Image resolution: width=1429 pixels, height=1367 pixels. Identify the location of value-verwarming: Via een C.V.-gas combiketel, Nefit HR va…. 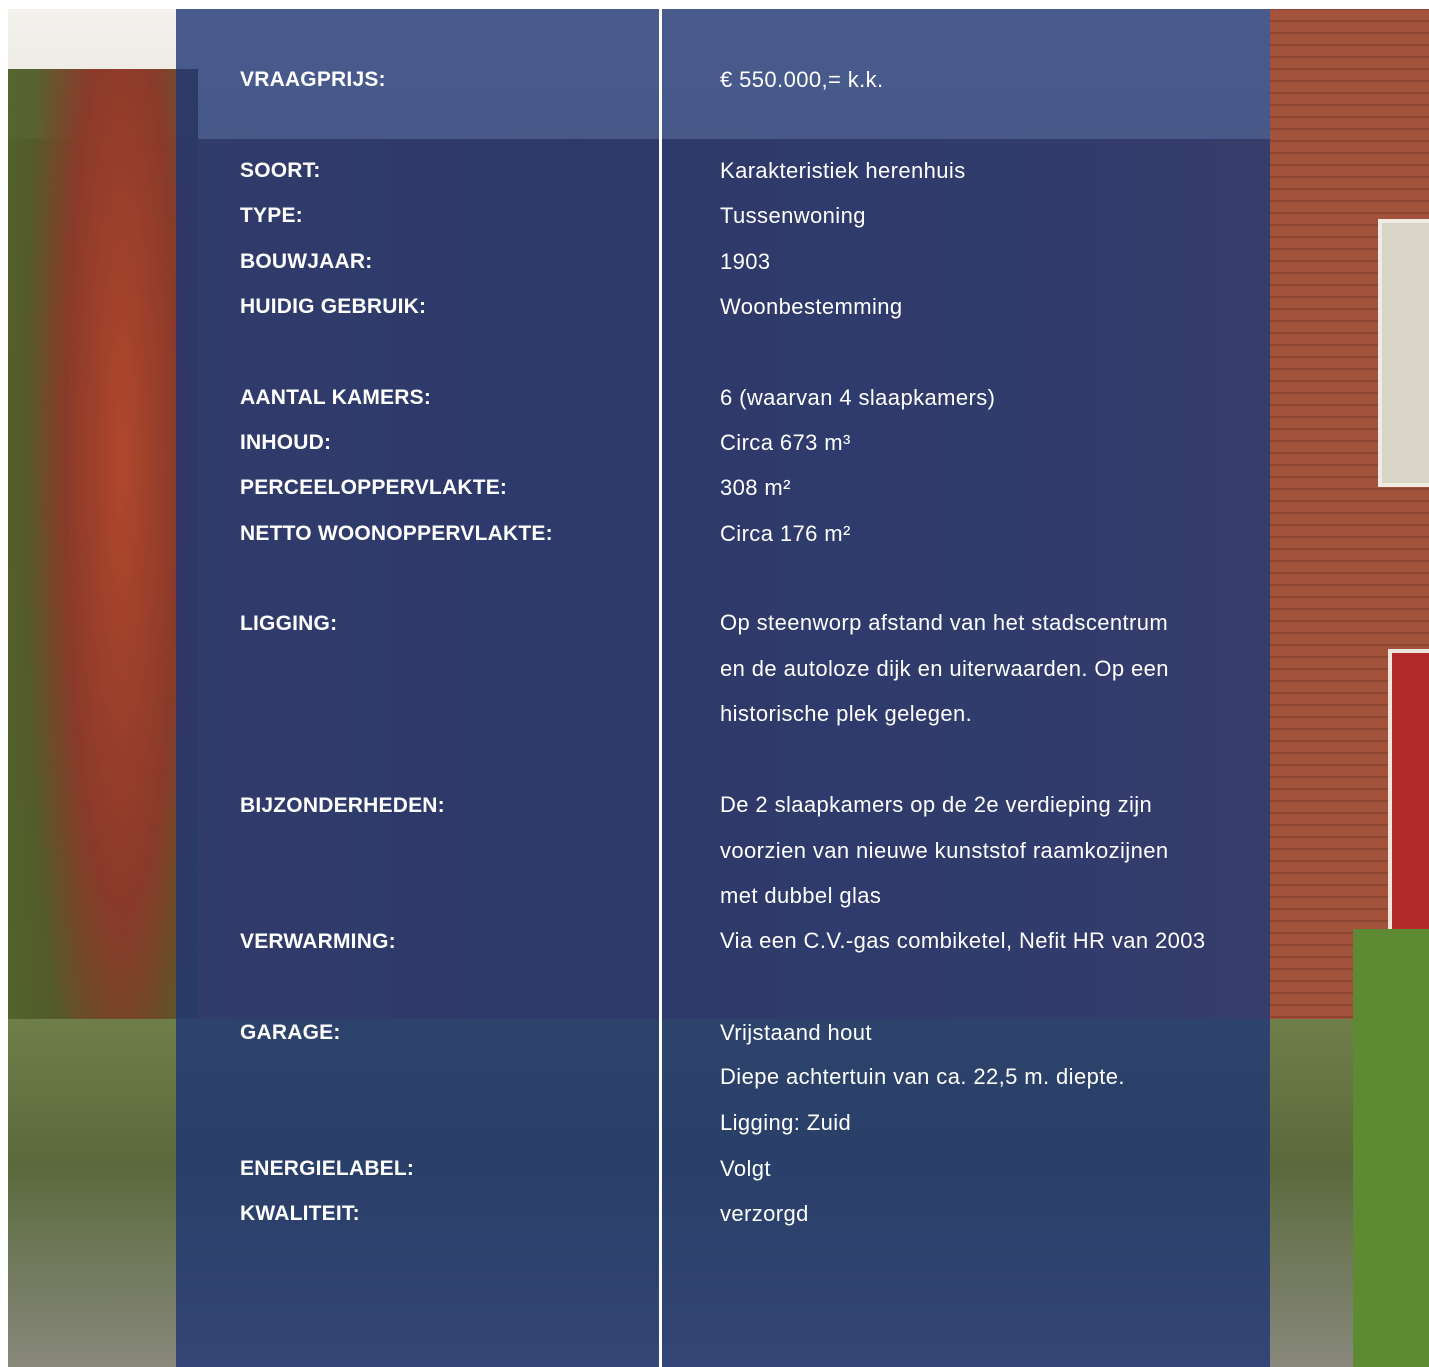
(963, 940).